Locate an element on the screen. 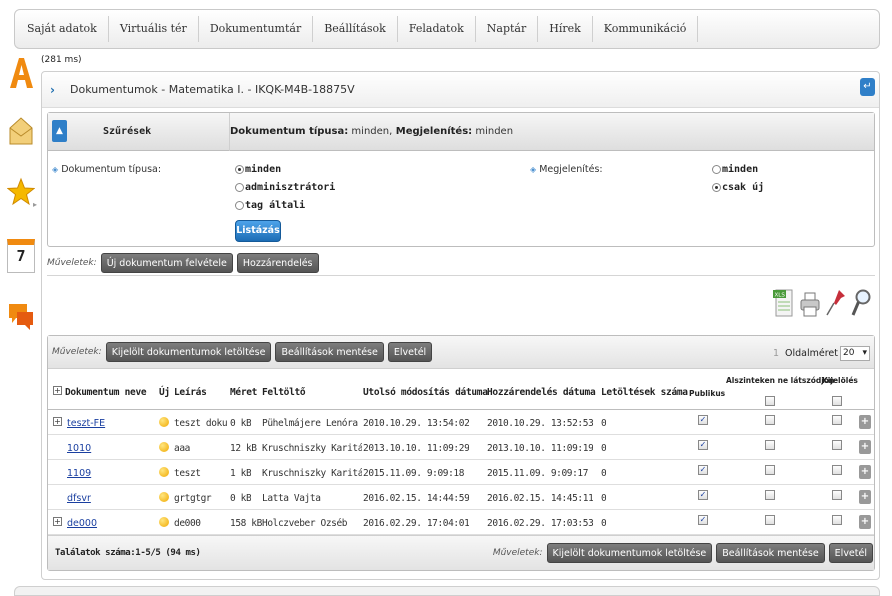  collapse-up-icon: ▲ is located at coordinates (59, 131).